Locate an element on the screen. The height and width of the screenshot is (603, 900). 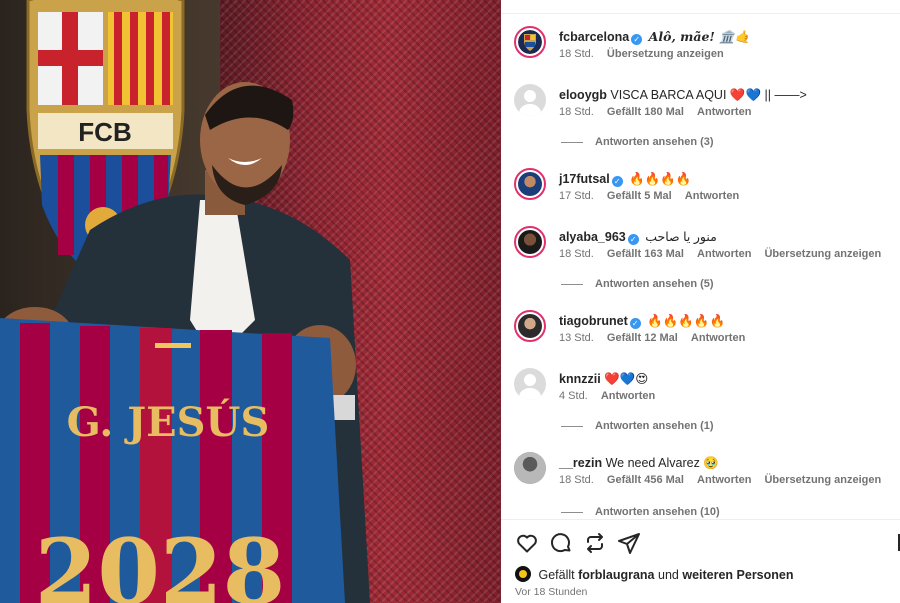
comment-text: VISCA BARCA AQUI ❤️💙 || ——> is located at coordinates (708, 95).